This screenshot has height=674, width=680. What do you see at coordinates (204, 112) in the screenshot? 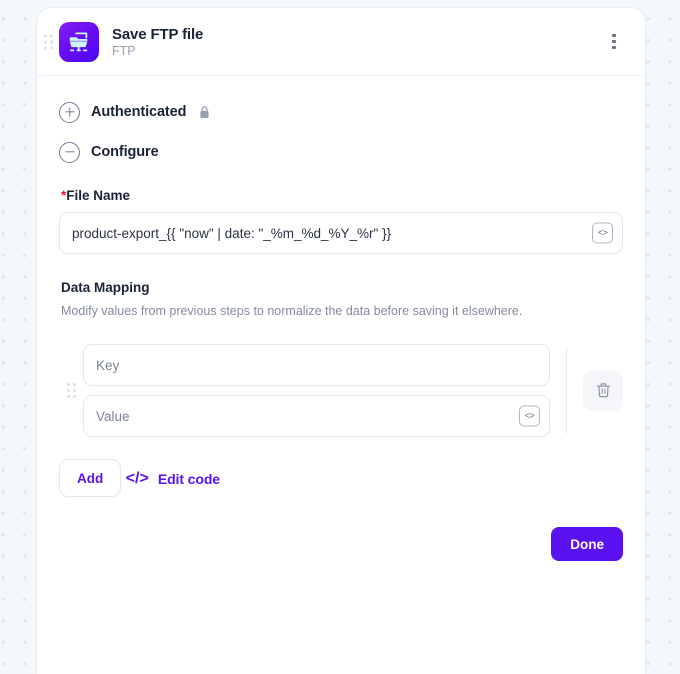
I see `lock-icon` at bounding box center [204, 112].